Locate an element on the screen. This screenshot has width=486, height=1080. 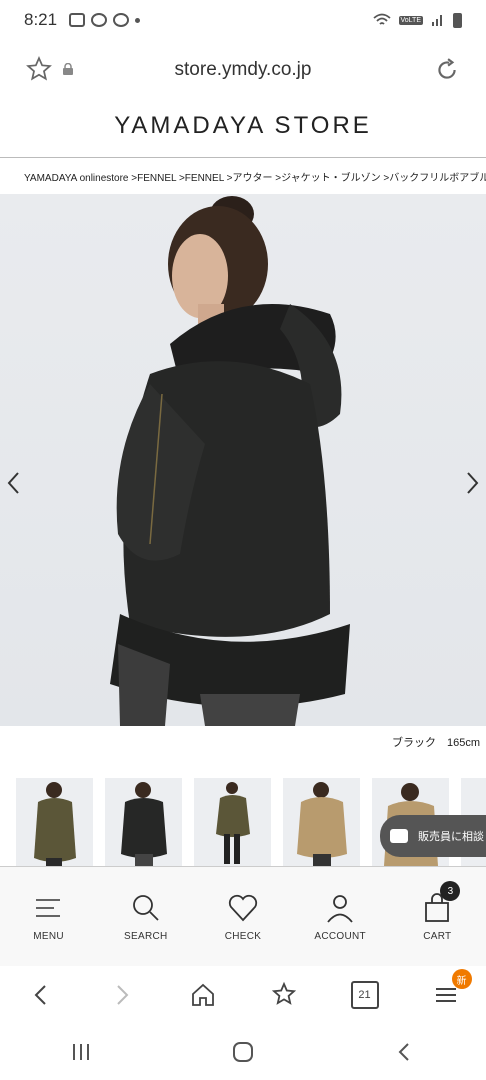
site-bottom-nav: MENU SEARCH CHECK ACCOUNT 3 CART is located at coordinates (243, 916).